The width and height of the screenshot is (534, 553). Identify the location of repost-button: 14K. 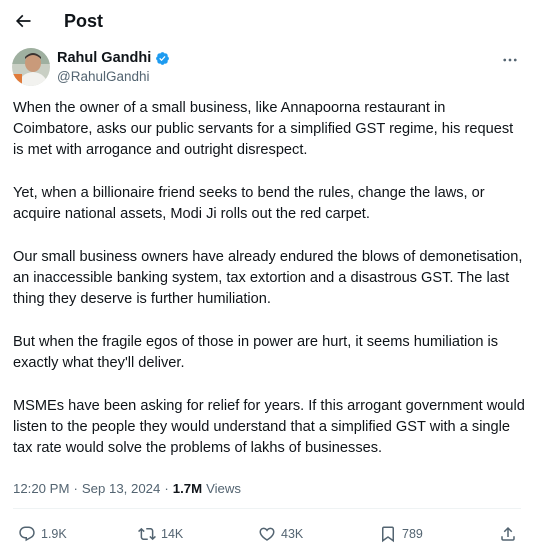
(160, 534).